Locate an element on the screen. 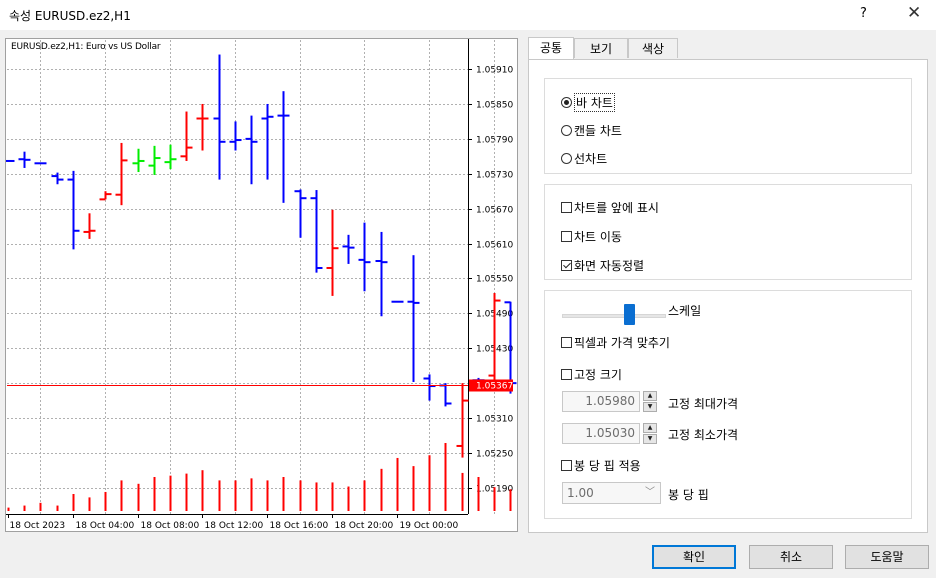 The image size is (936, 578). current-price-label: 1.05367 is located at coordinates (494, 387).